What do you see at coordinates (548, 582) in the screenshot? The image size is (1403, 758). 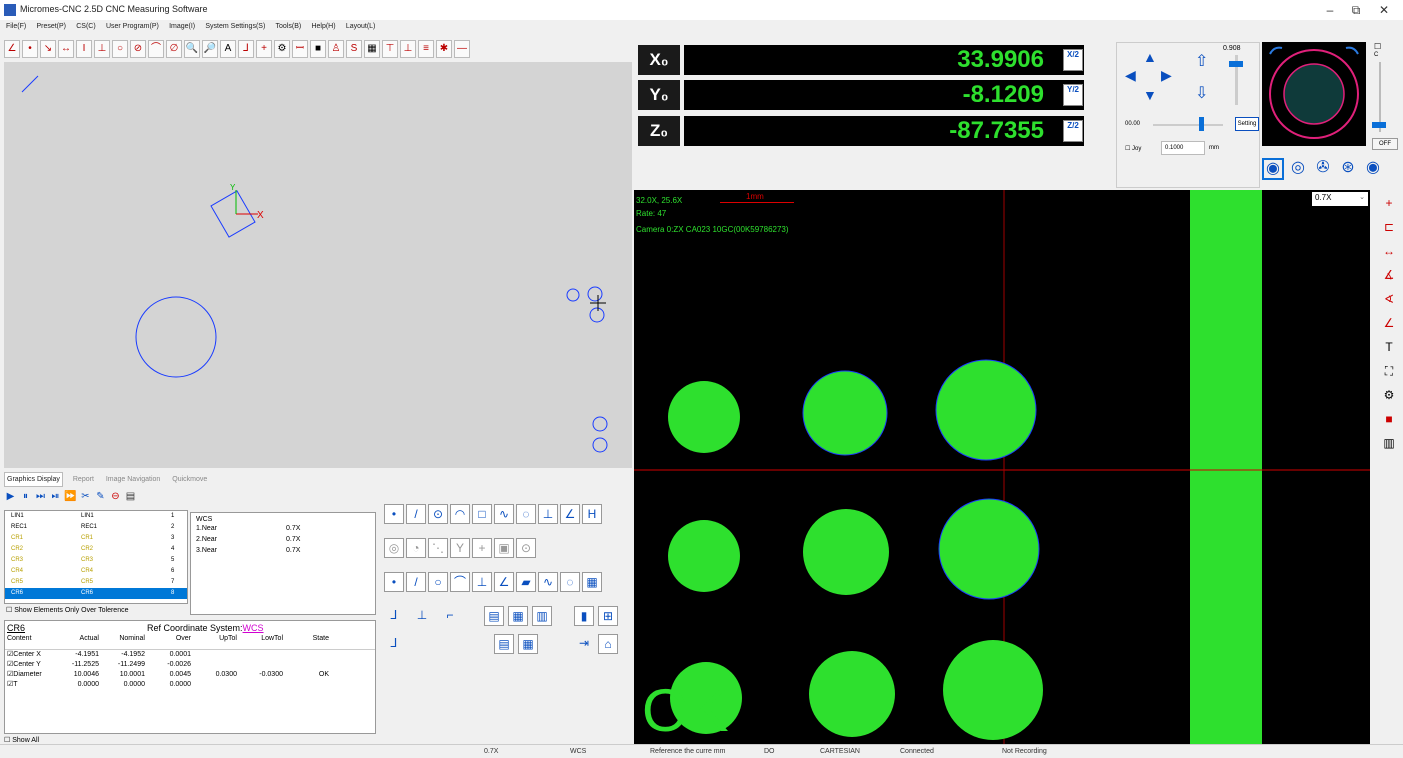 I see `construct-curve-icon: ∿` at bounding box center [548, 582].